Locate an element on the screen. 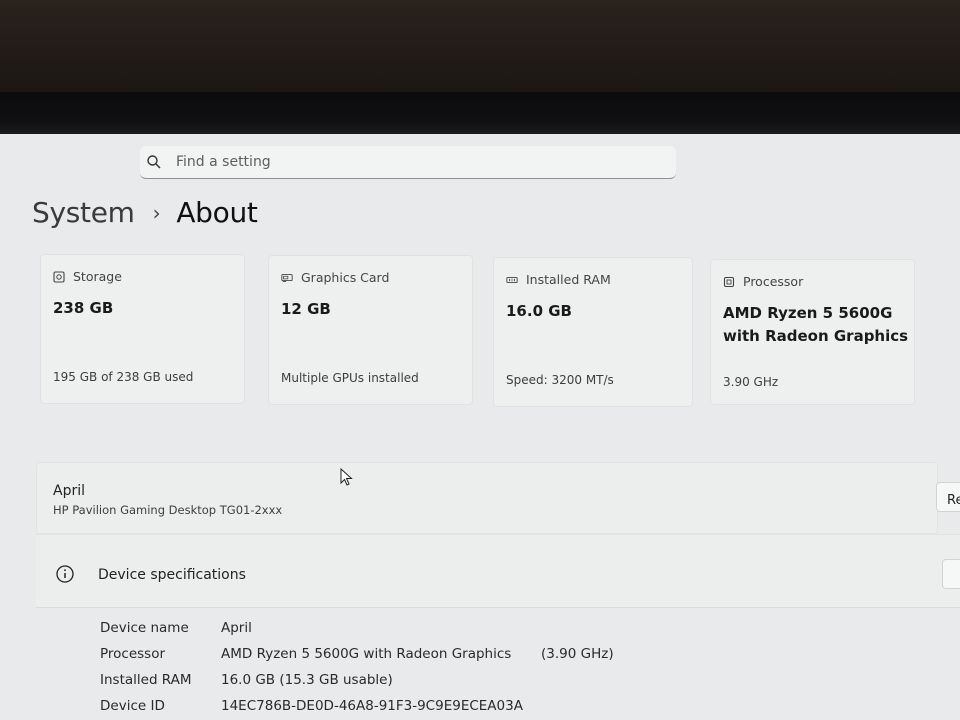  storage-icon is located at coordinates (59, 276).